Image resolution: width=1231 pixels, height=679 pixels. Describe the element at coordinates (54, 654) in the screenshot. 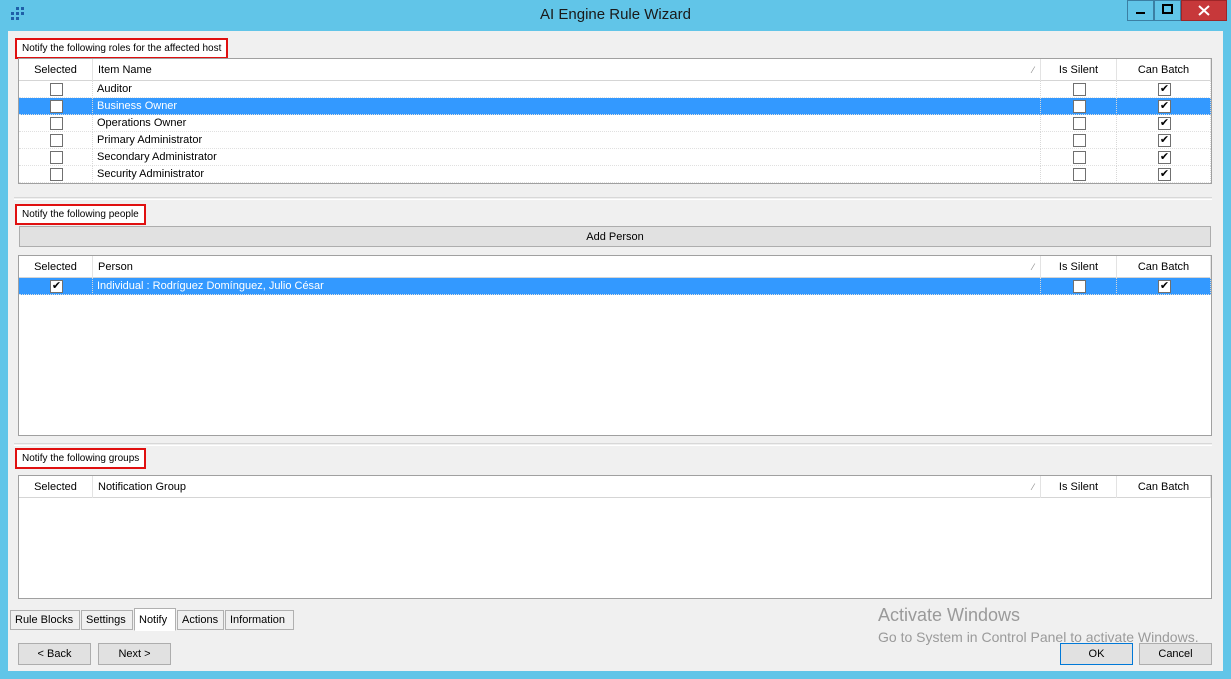

I see `back-button: < Back` at that location.